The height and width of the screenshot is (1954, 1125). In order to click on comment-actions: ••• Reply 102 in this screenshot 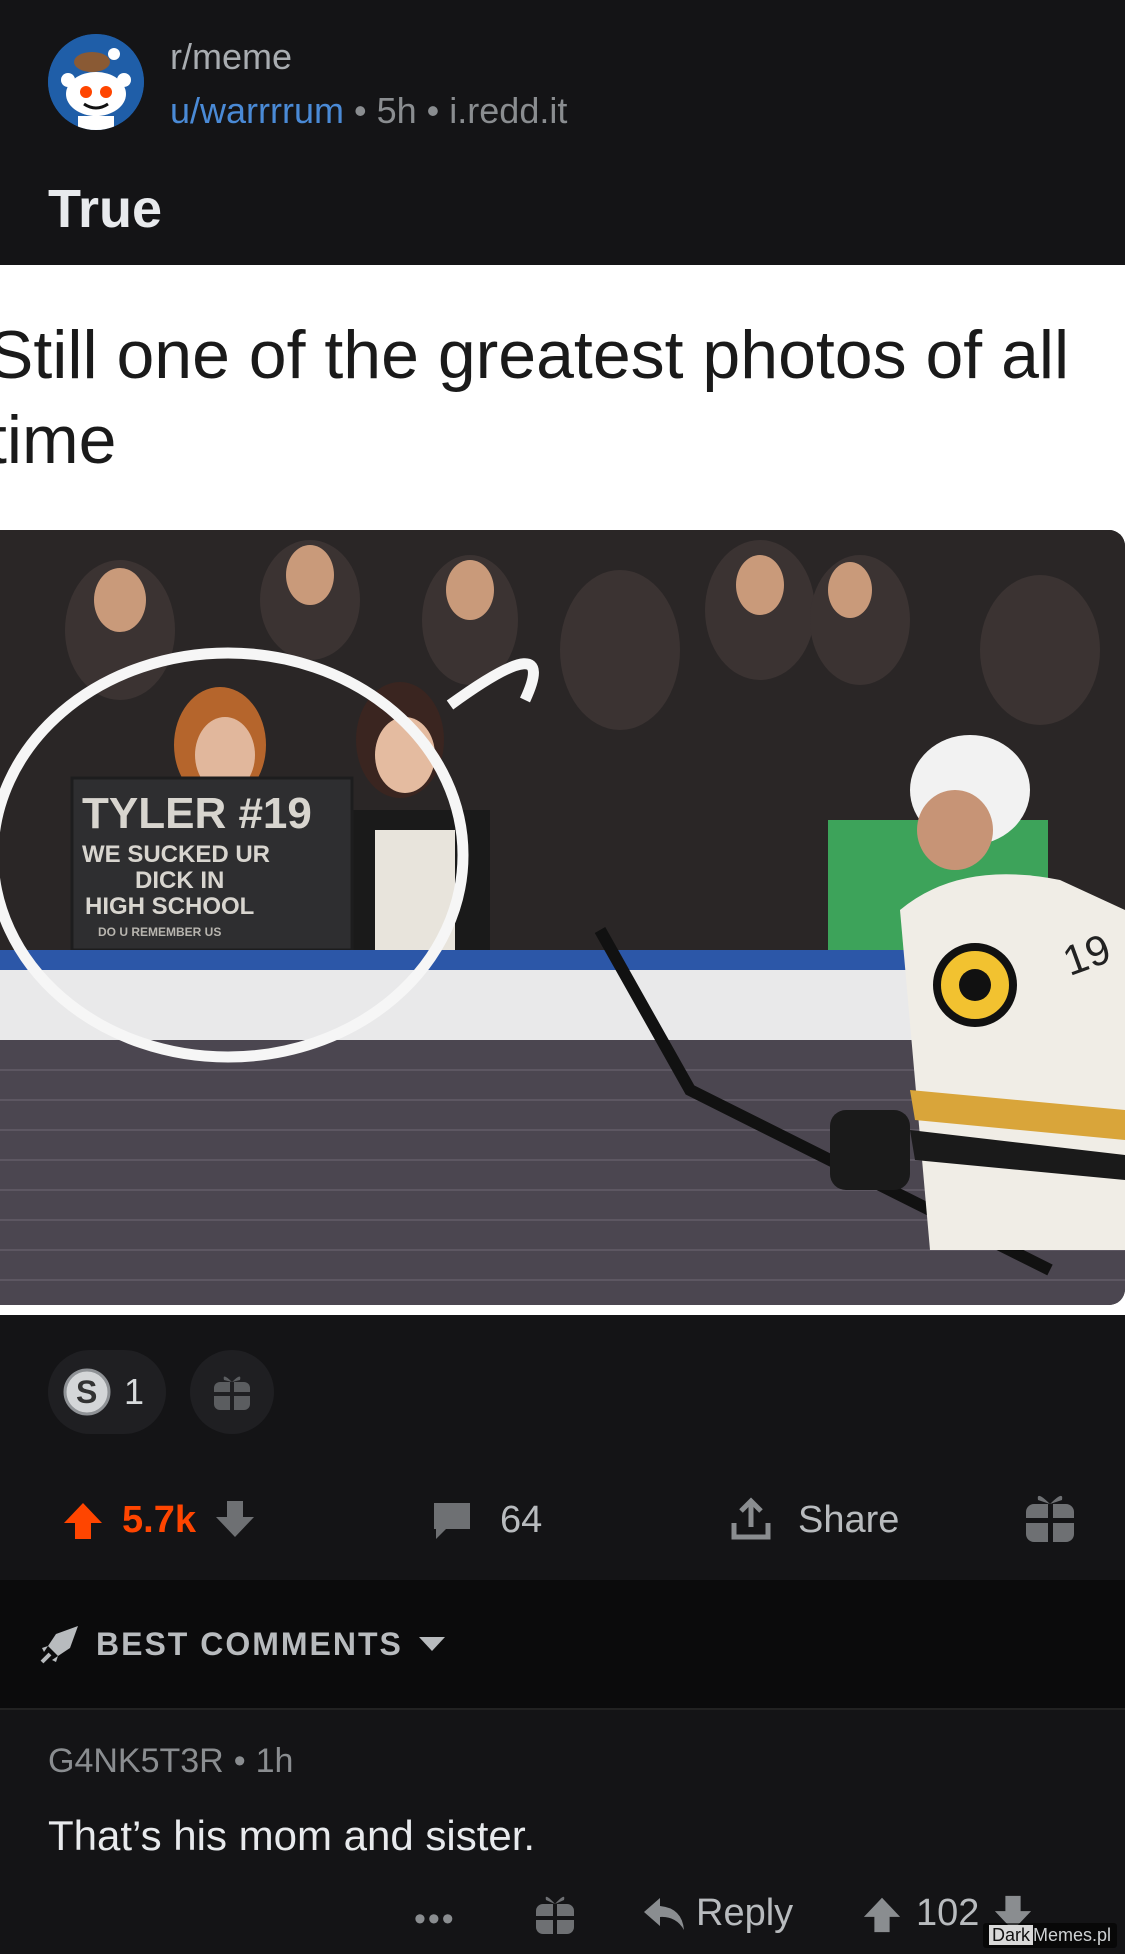, I will do `click(562, 1922)`.